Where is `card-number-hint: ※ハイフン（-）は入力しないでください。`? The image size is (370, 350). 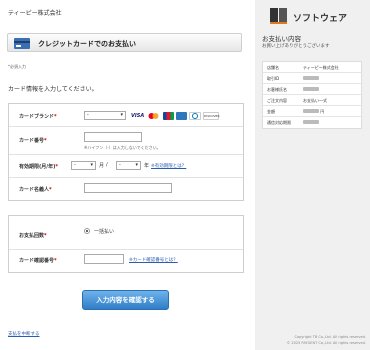
card-number-hint: ※ハイフン（-）は入力しないでください。 is located at coordinates (122, 147).